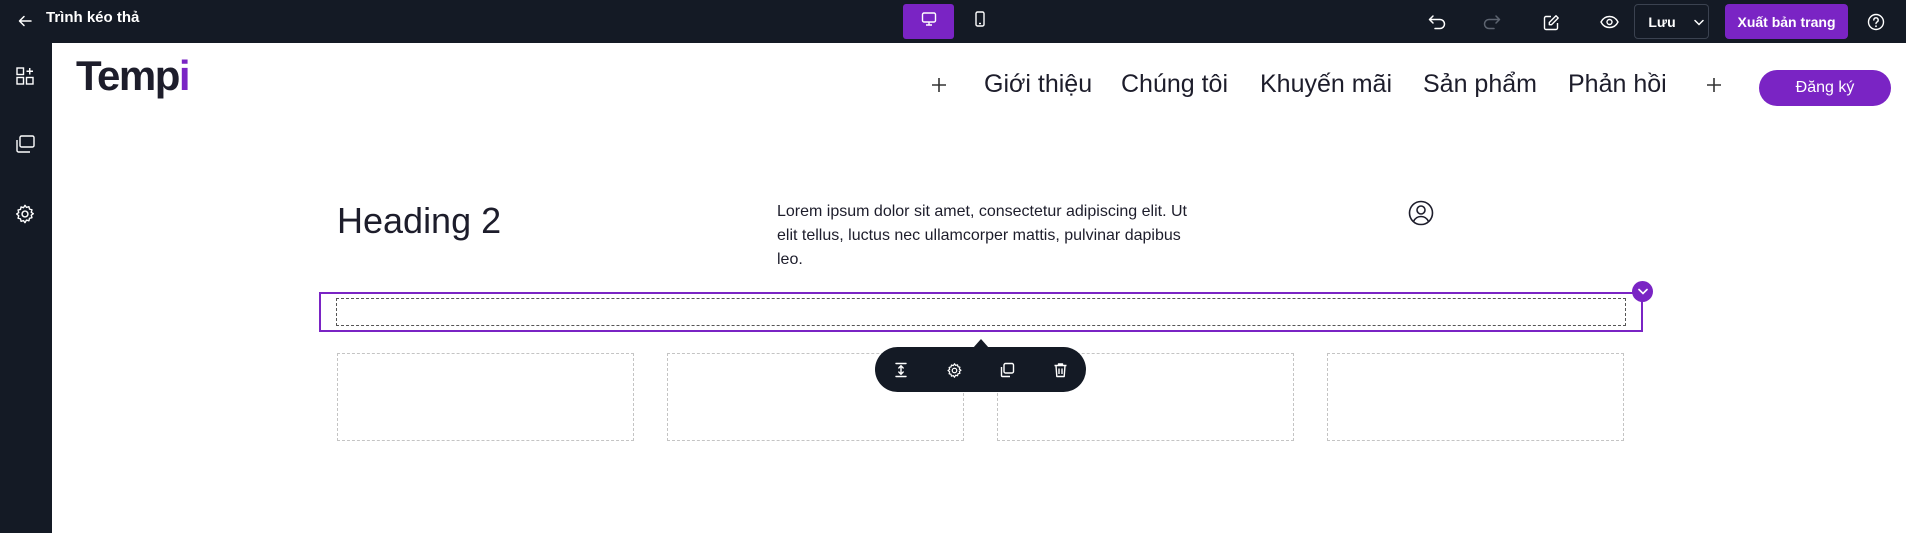 The height and width of the screenshot is (533, 1906). I want to click on chevron-down-icon, so click(1698, 22).